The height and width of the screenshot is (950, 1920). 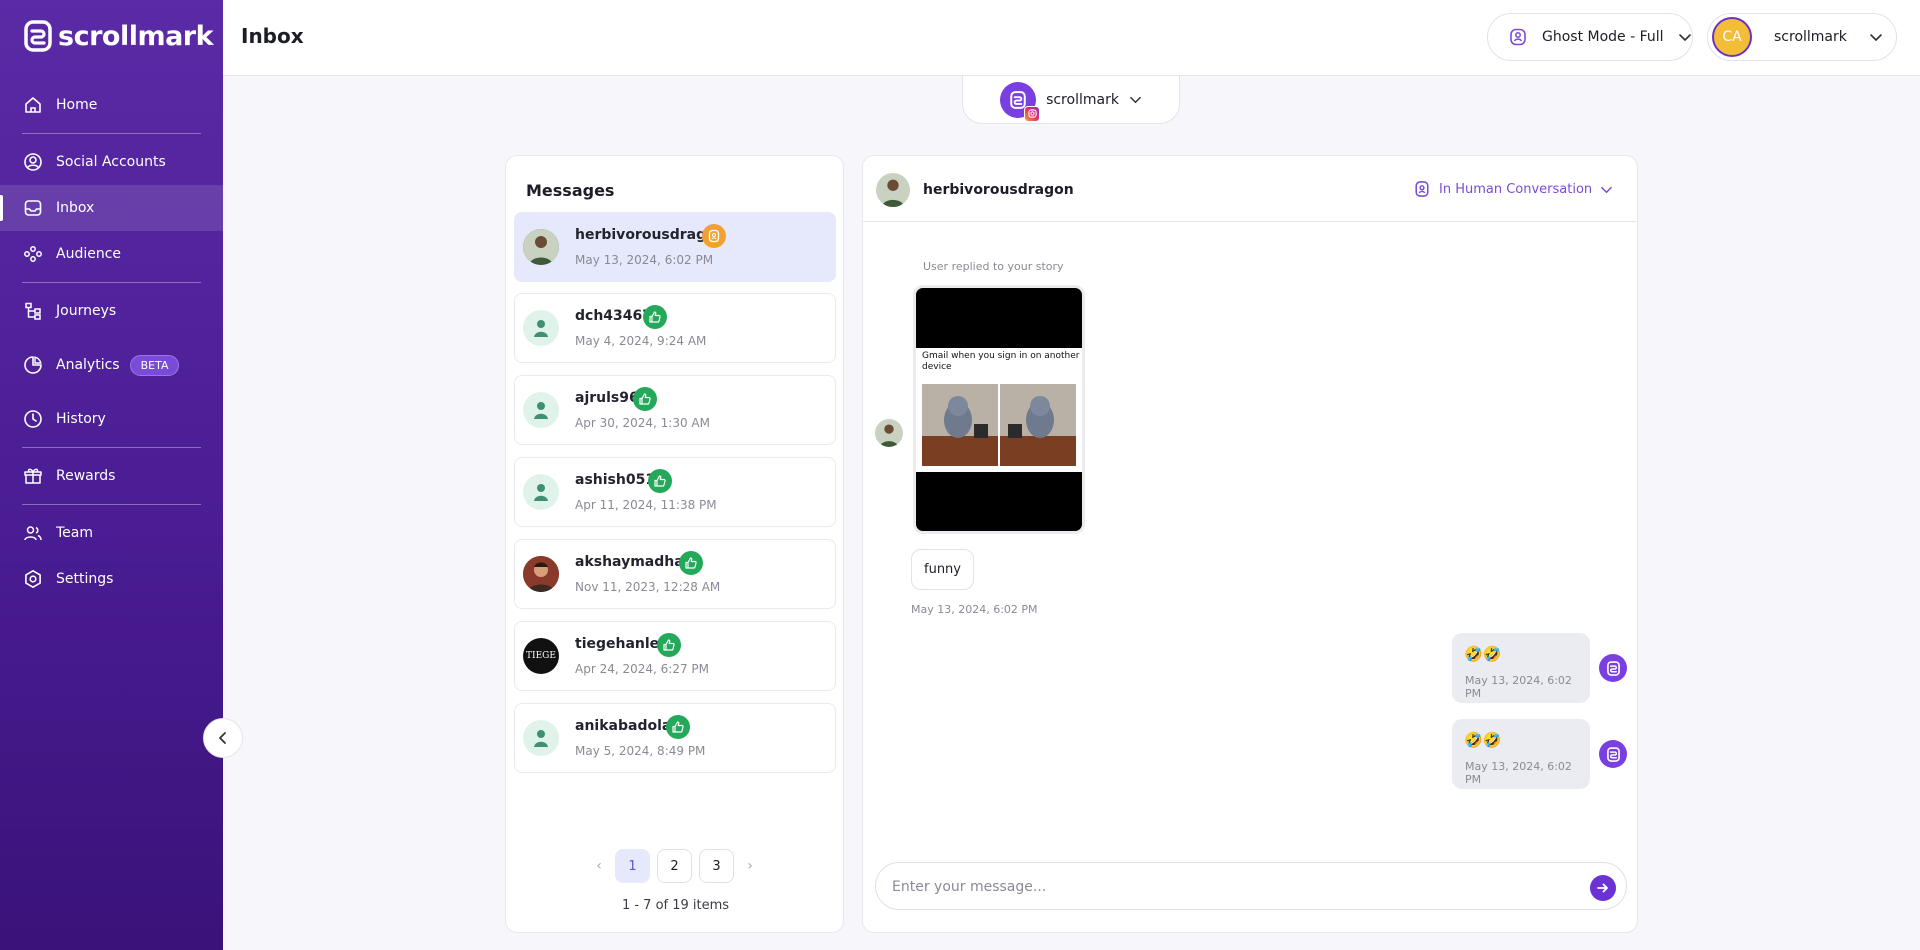 What do you see at coordinates (33, 162) in the screenshot?
I see `user-circle-icon` at bounding box center [33, 162].